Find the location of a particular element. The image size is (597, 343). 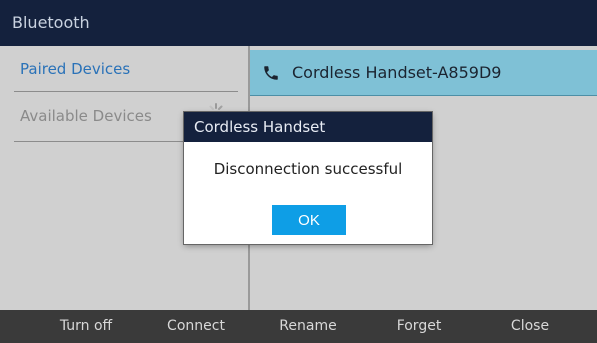

softkey-bar: Turn off Connect Rename Forget Close is located at coordinates (298, 326).